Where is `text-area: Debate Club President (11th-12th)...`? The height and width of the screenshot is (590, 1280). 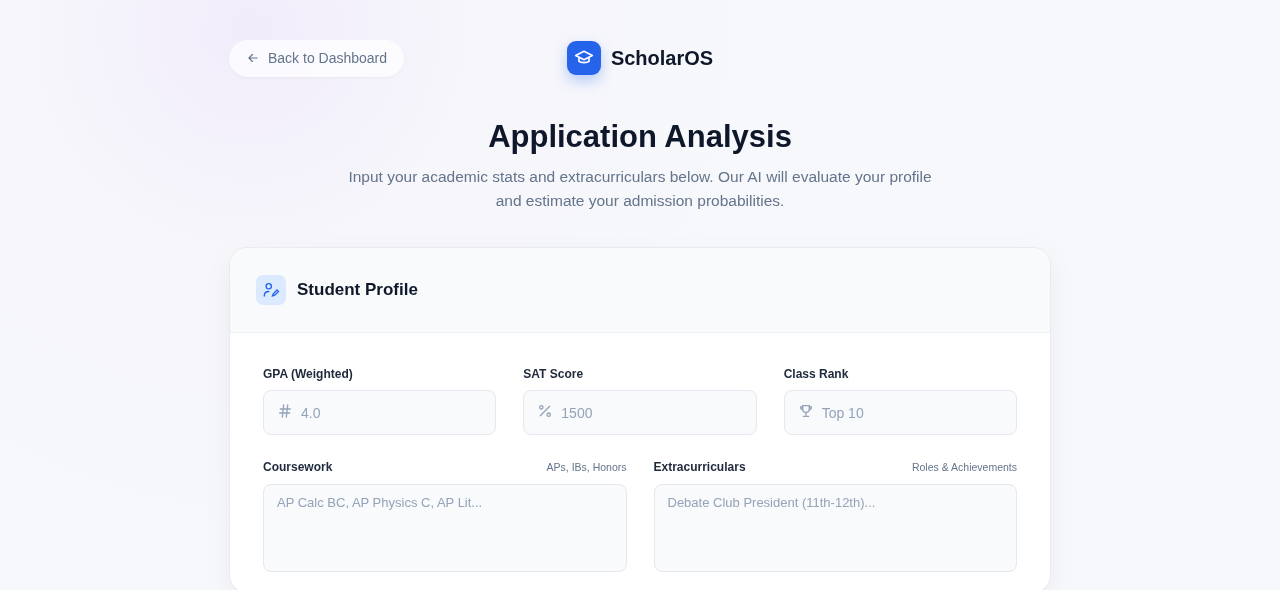 text-area: Debate Club President (11th-12th)... is located at coordinates (835, 528).